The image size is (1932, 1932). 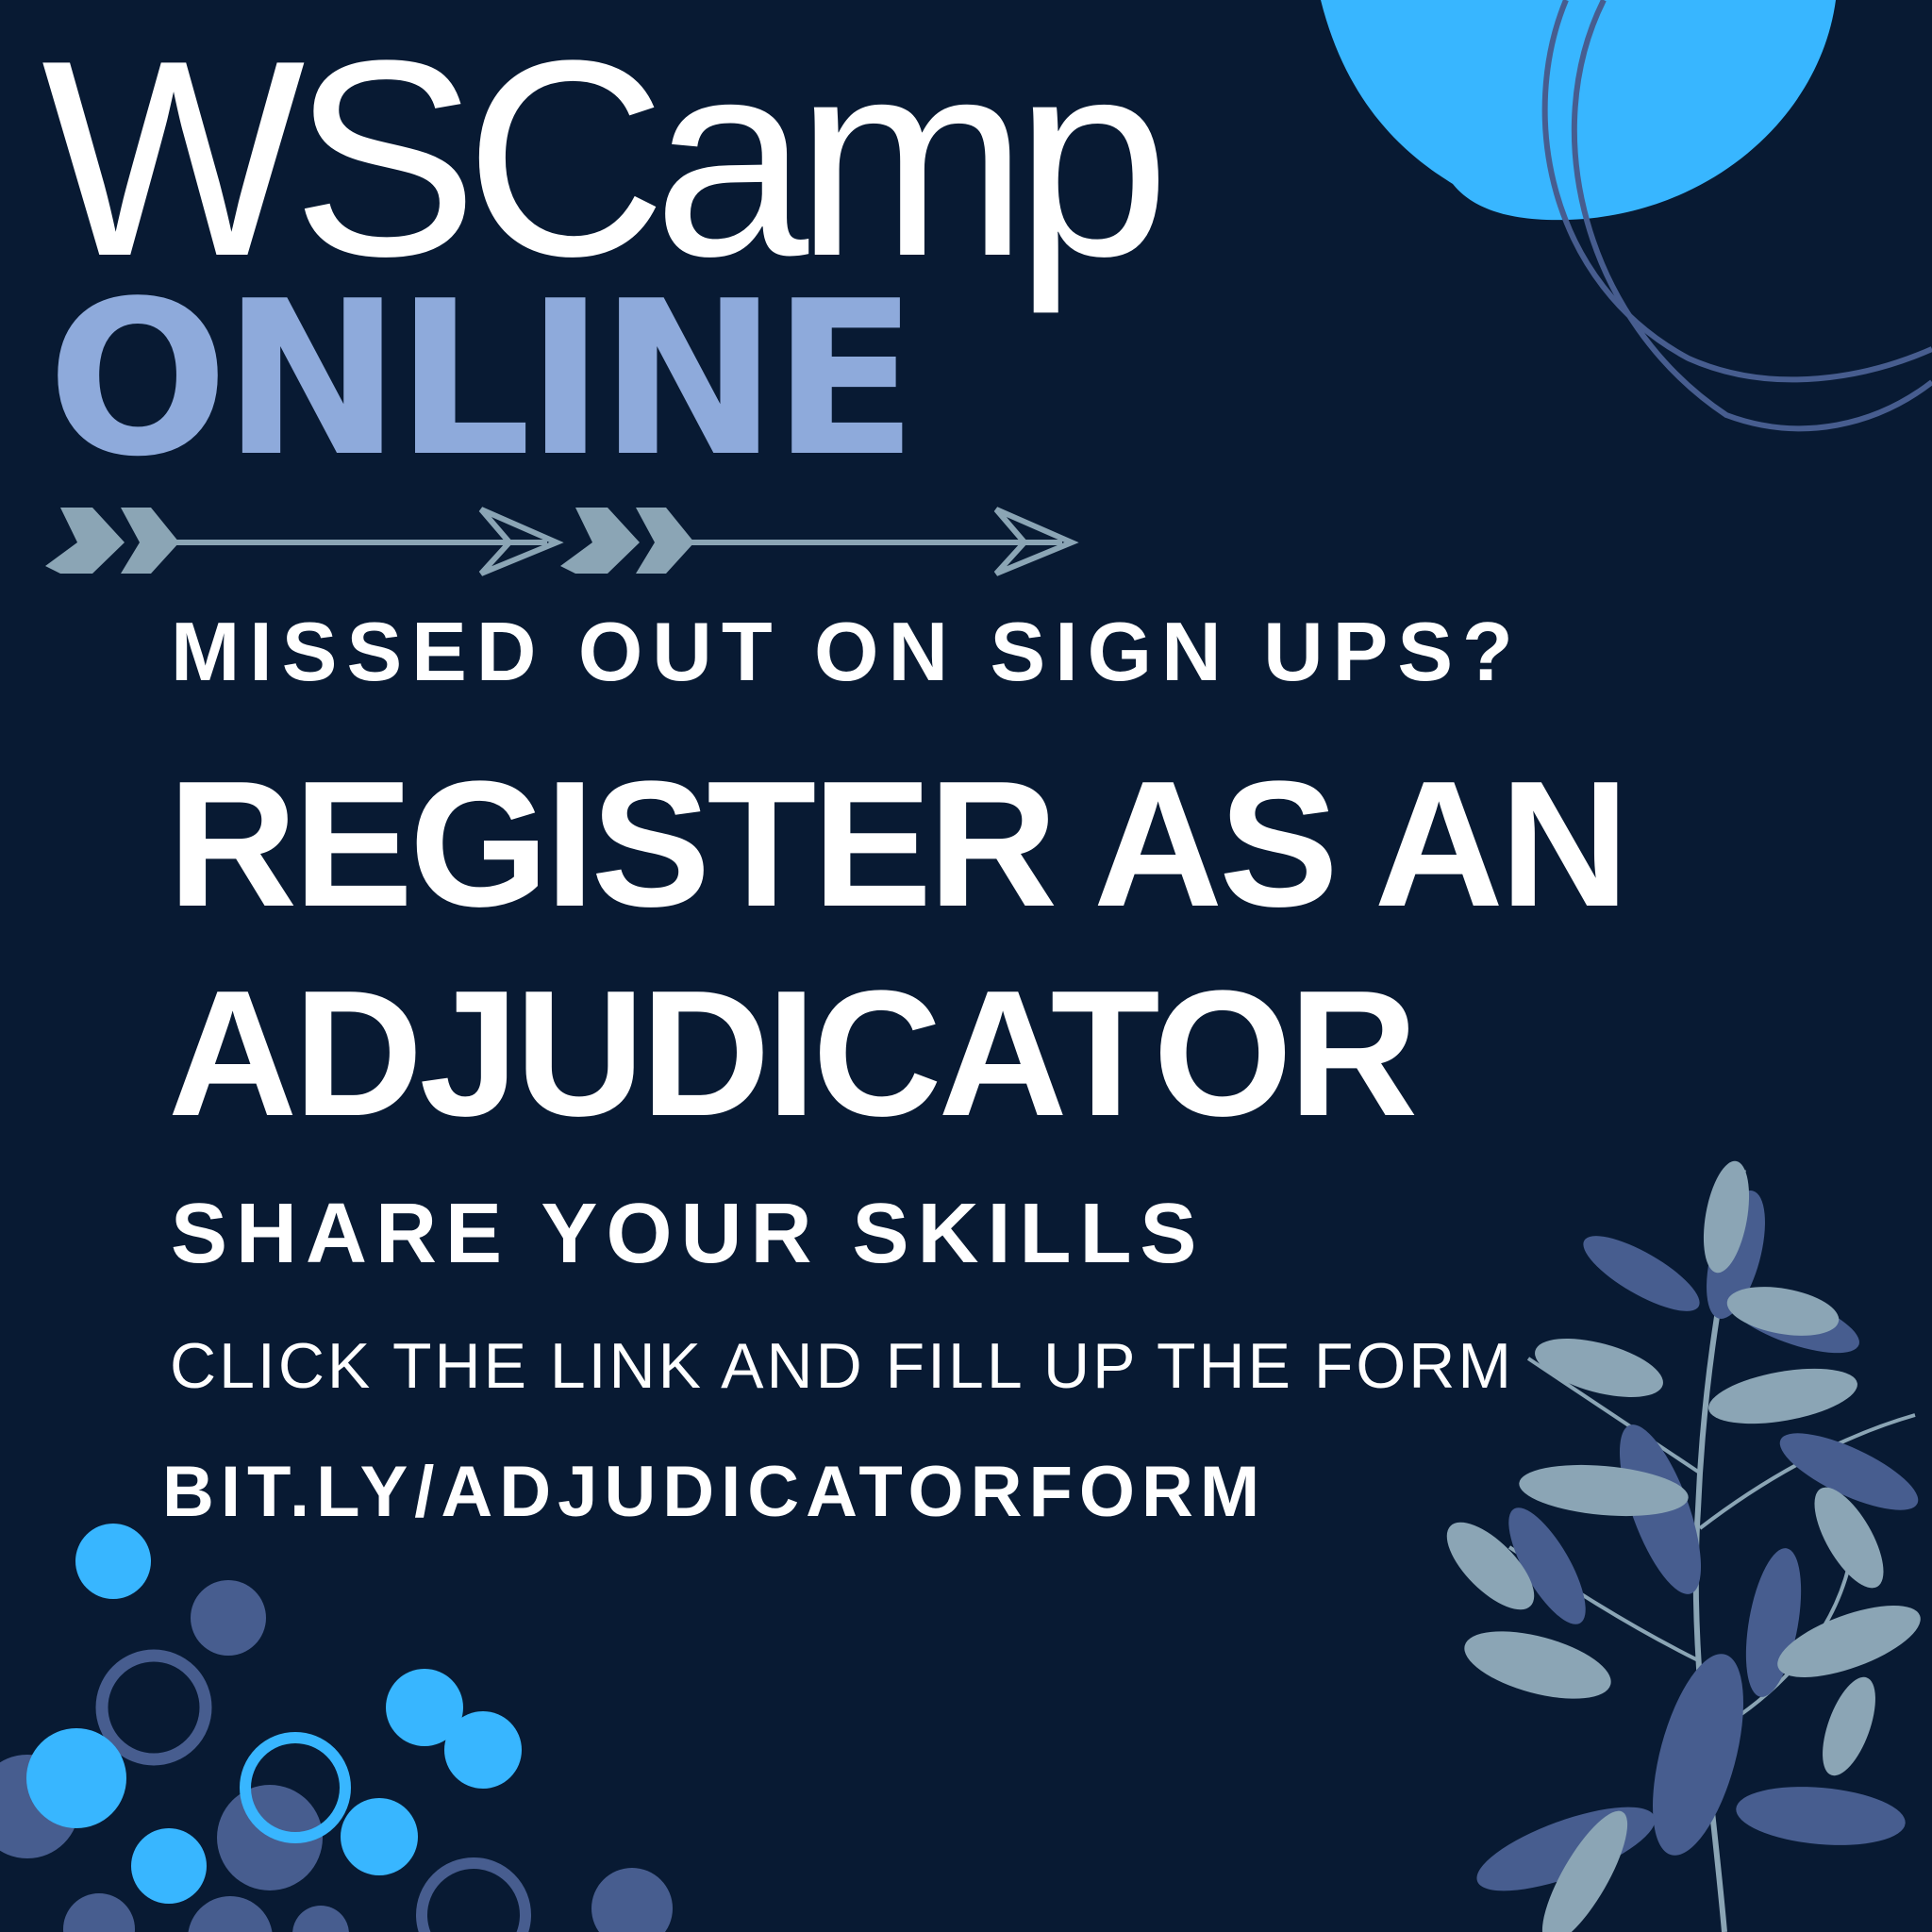 I want to click on tagline: SHARE YOUR SKILLS, so click(x=688, y=1234).